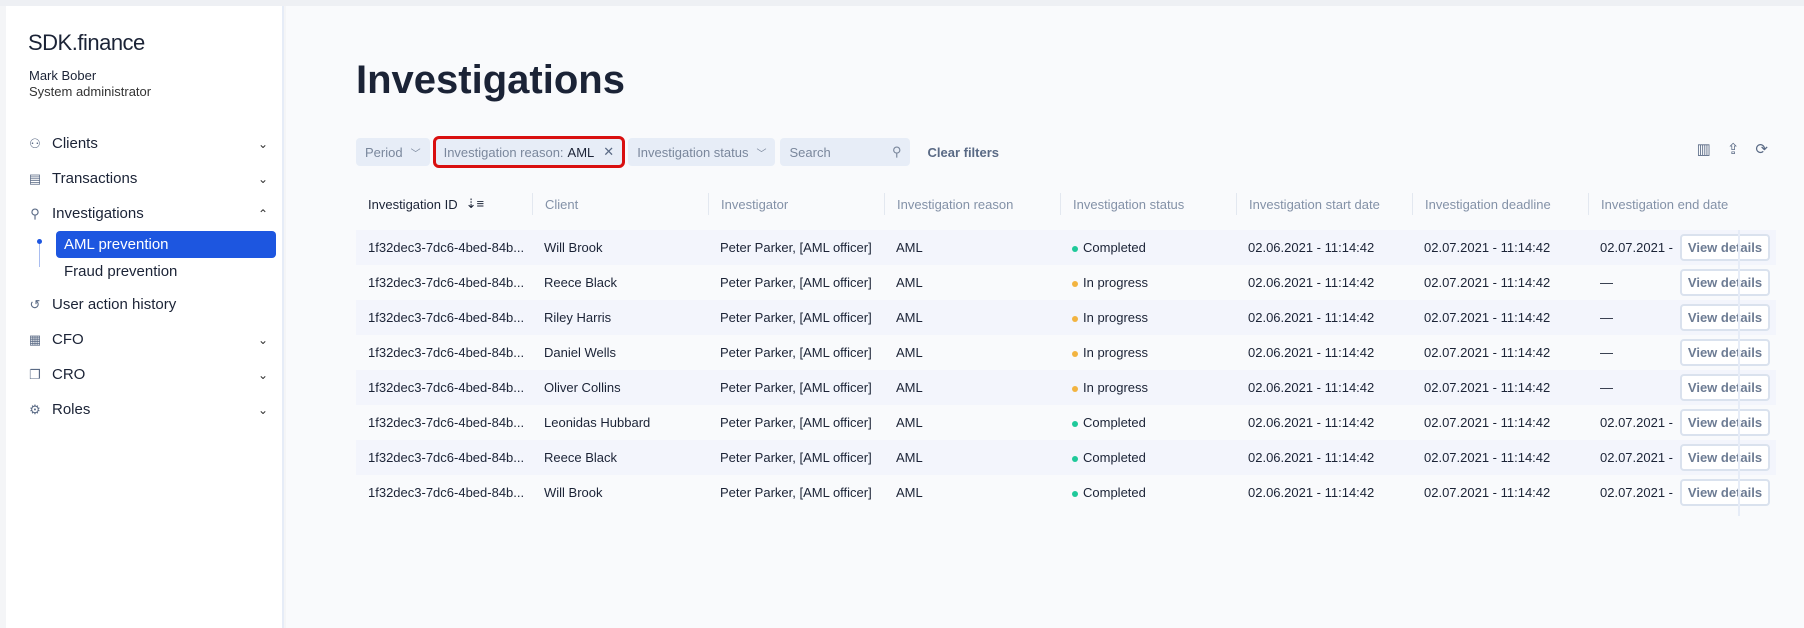 This screenshot has width=1804, height=628. What do you see at coordinates (86, 42) in the screenshot?
I see `logo: SDK.finance` at bounding box center [86, 42].